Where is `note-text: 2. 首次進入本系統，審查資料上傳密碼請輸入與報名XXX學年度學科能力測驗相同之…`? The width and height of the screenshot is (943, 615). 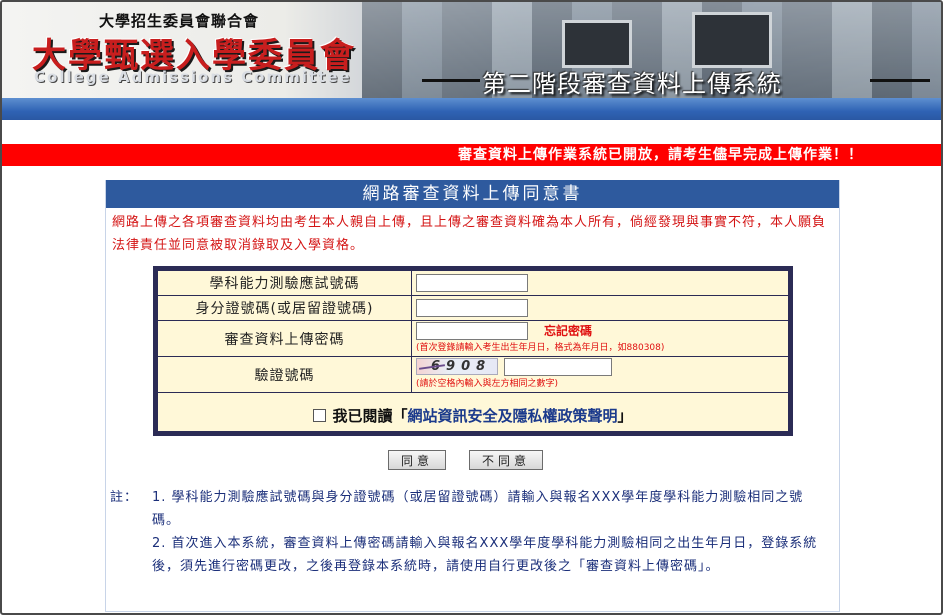 note-text: 2. 首次進入本系統，審查資料上傳密碼請輸入與報名XXX學年度學科能力測驗相同之… is located at coordinates (485, 555).